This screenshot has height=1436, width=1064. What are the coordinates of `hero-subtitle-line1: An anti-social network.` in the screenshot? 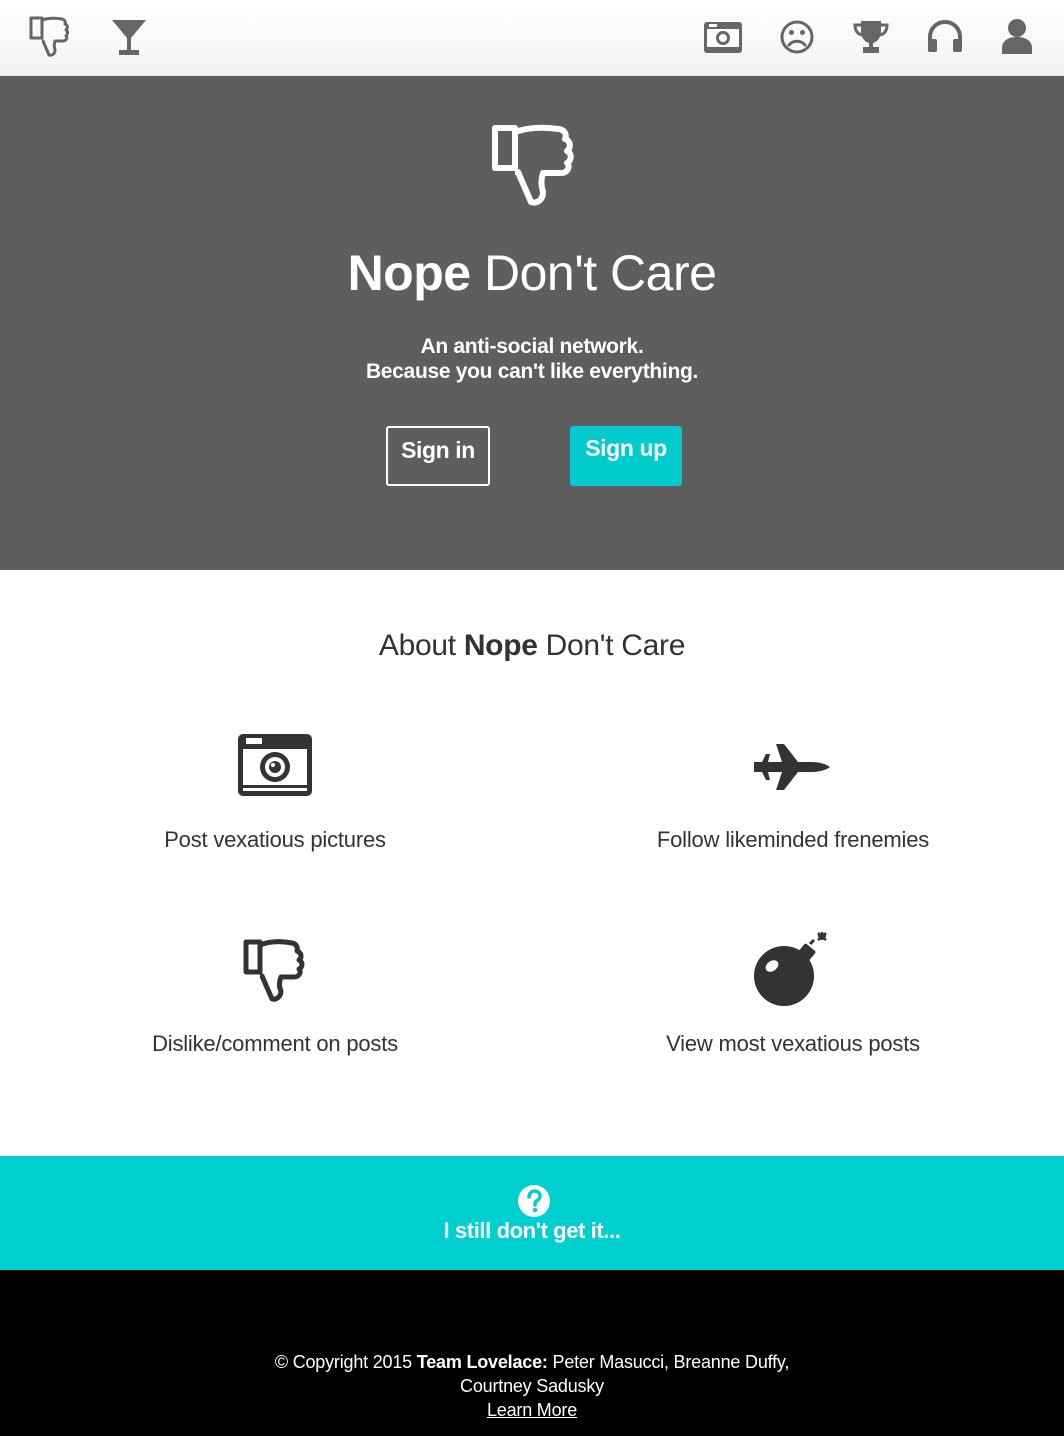 It's located at (532, 346).